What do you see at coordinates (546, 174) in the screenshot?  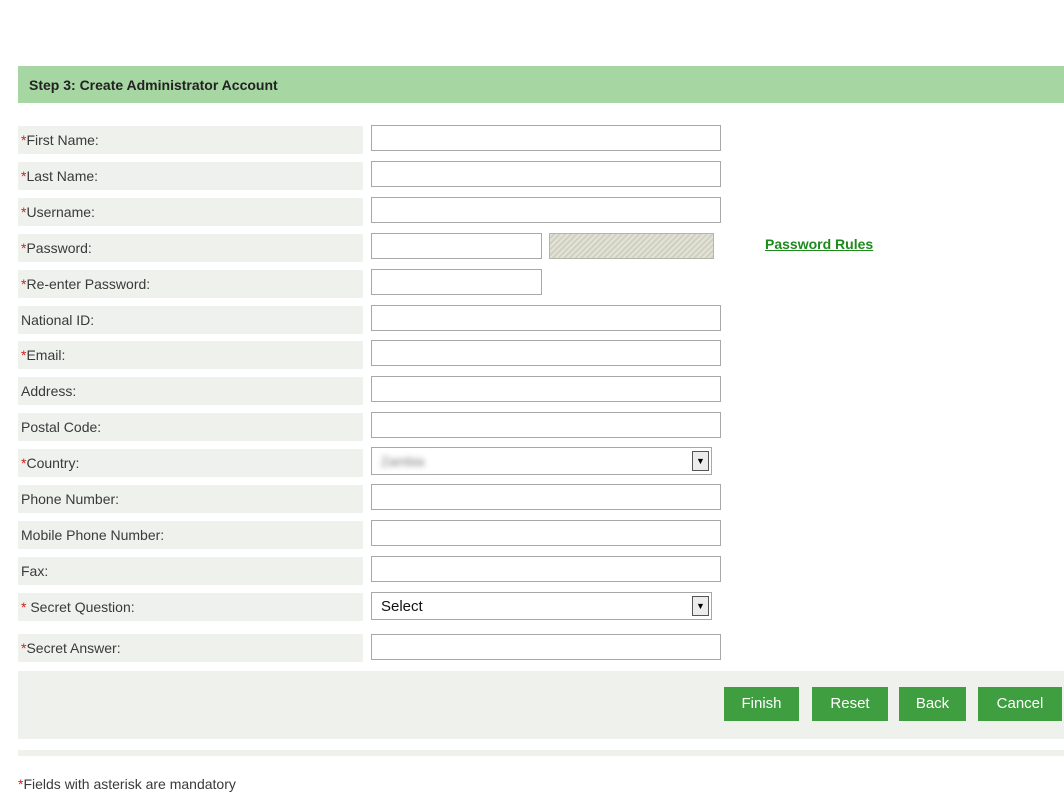 I see `last-name-input` at bounding box center [546, 174].